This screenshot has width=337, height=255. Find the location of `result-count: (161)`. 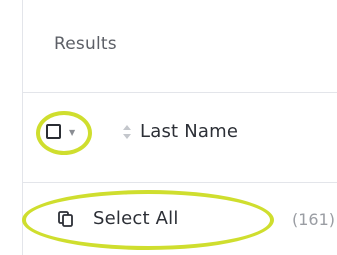

result-count: (161) is located at coordinates (314, 219).